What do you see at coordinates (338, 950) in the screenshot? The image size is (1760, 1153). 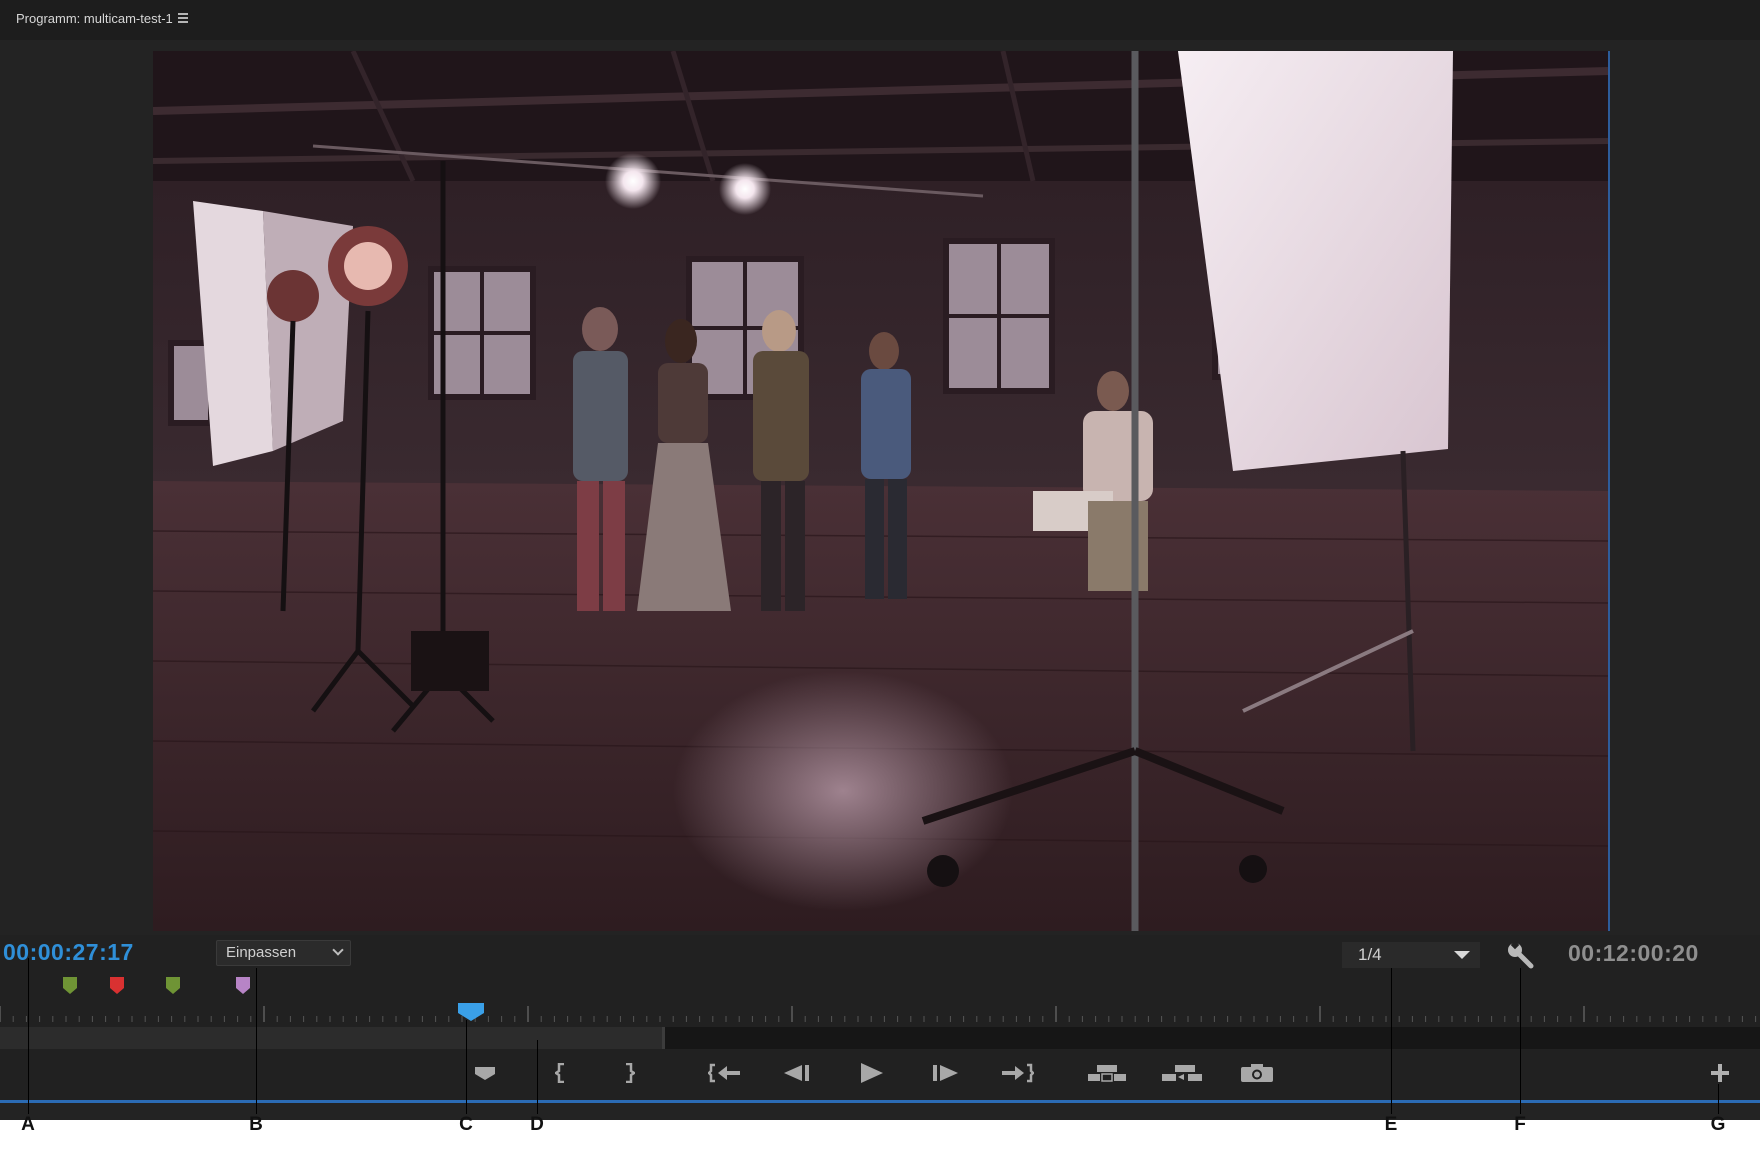 I see `chevron-down-icon` at bounding box center [338, 950].